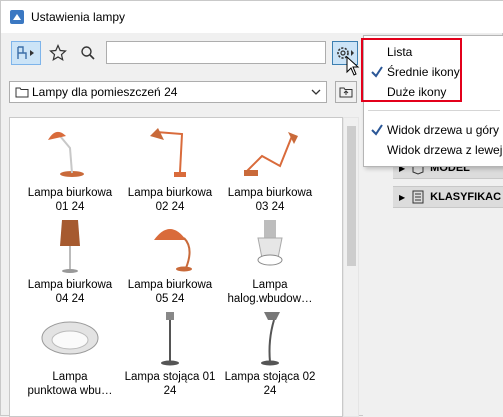  I want to click on favorites-button, so click(58, 53).